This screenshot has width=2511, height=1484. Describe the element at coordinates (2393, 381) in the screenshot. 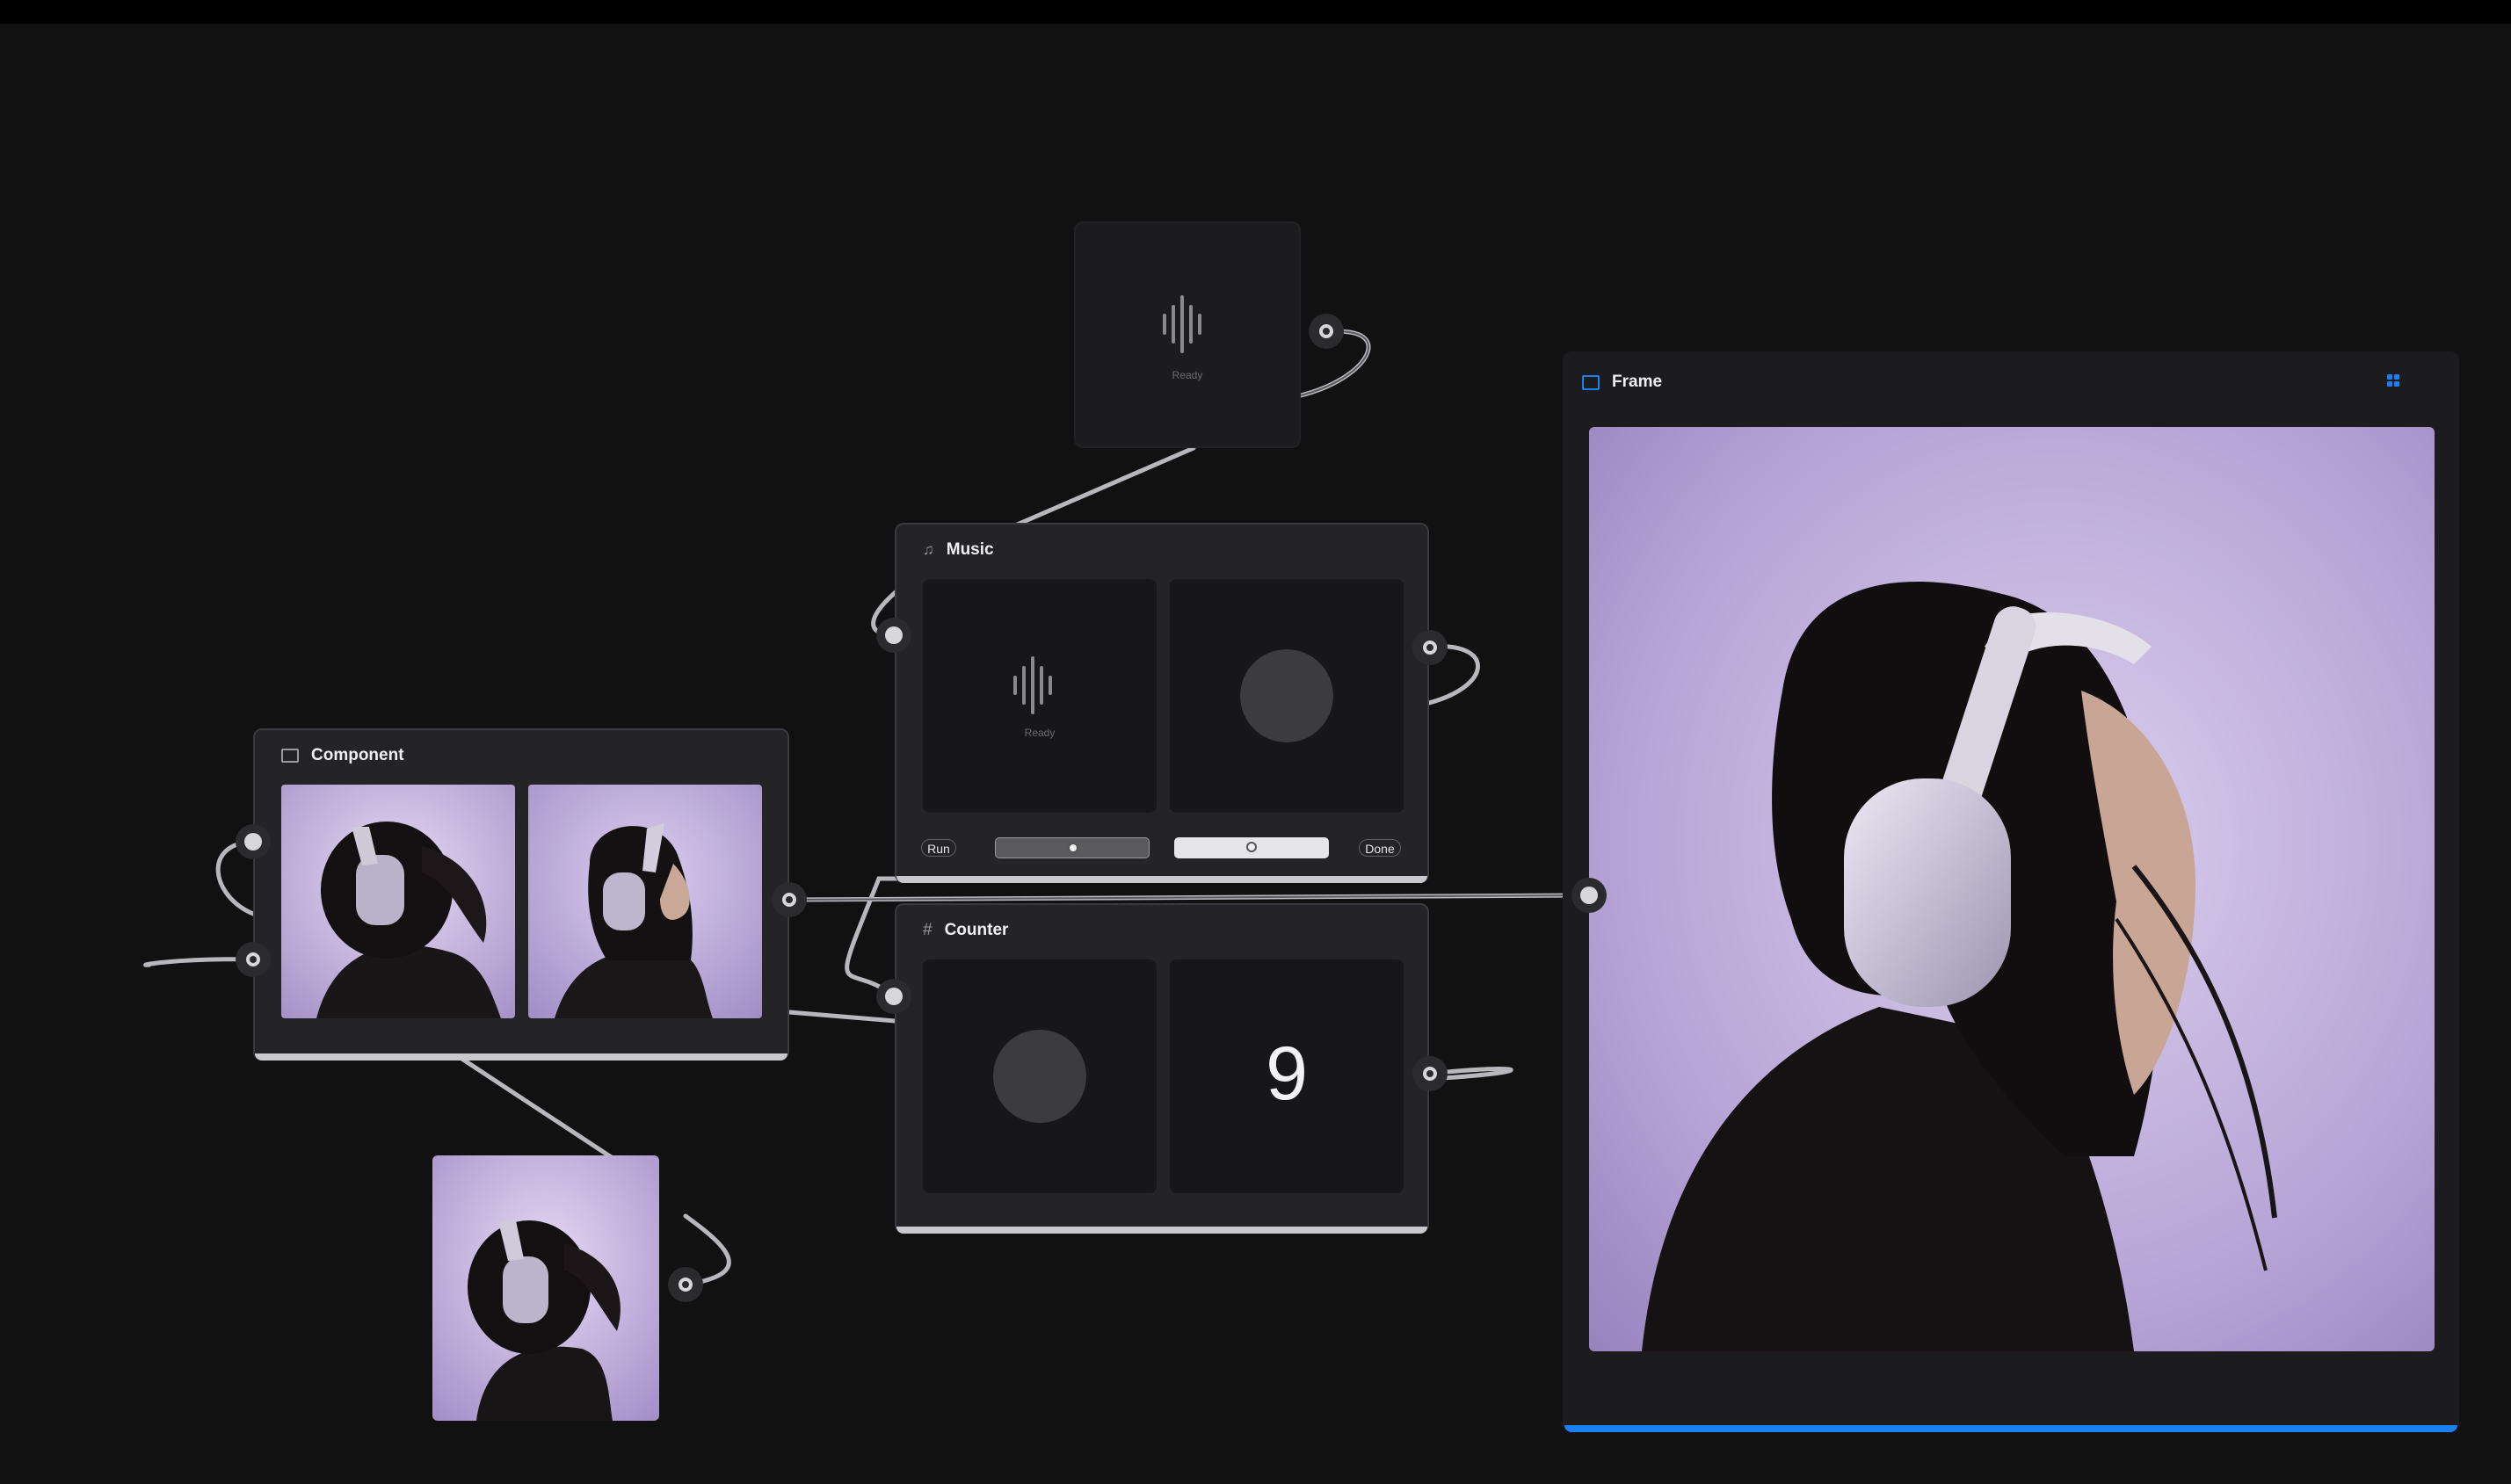

I see `grid-icon` at that location.